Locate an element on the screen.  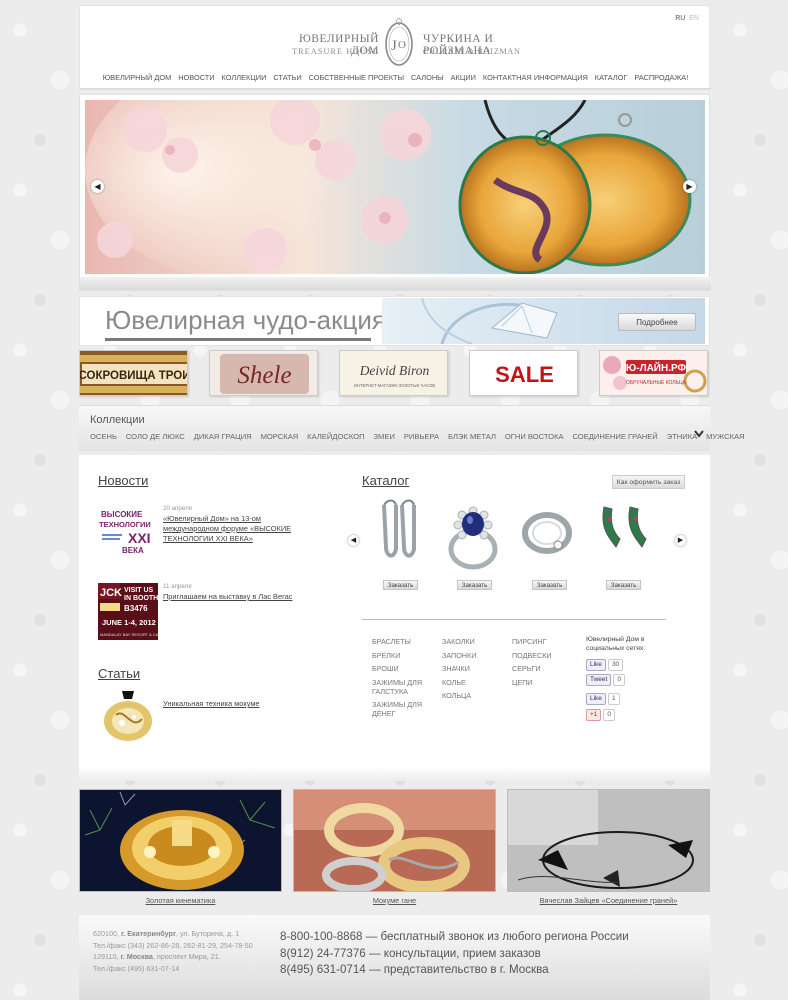
feature-zaitsev-facets is located at coordinates (608, 840).